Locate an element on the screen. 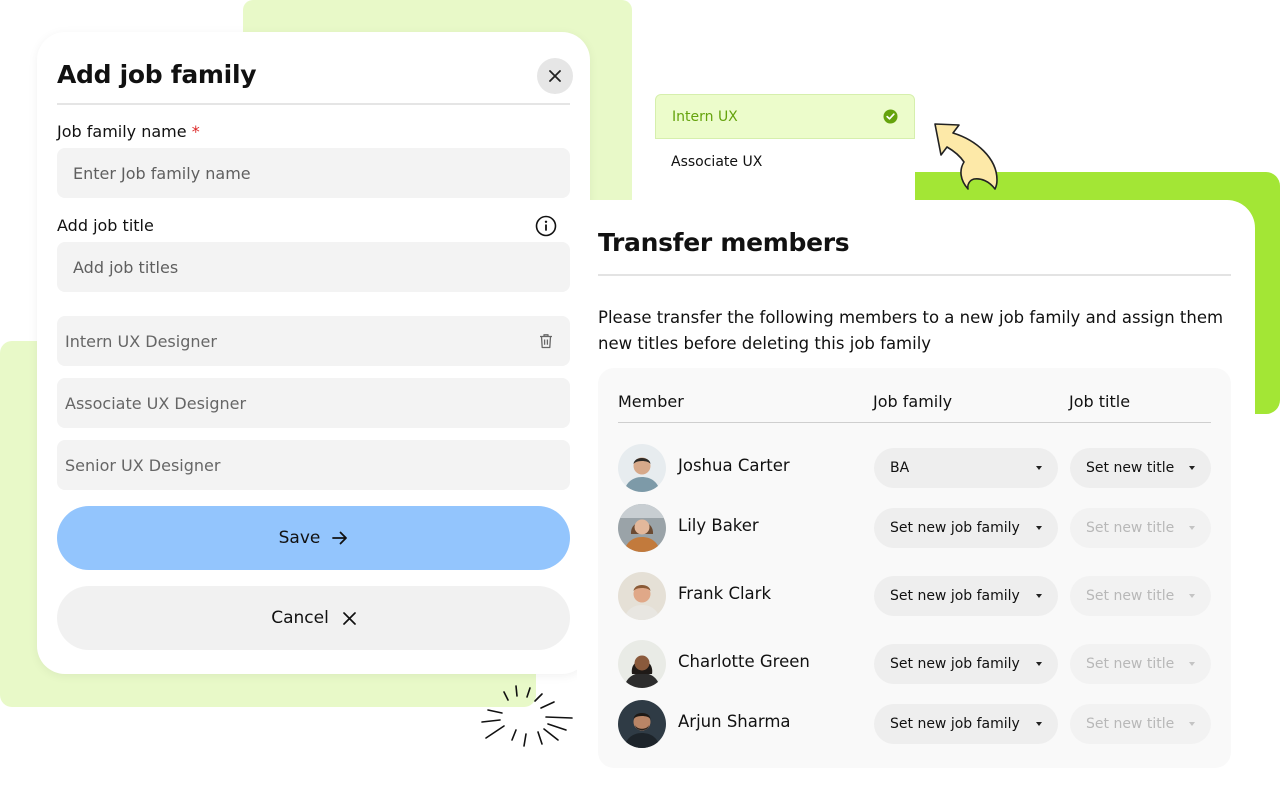 The image size is (1280, 801). column-header-job-title: Job title is located at coordinates (1100, 401).